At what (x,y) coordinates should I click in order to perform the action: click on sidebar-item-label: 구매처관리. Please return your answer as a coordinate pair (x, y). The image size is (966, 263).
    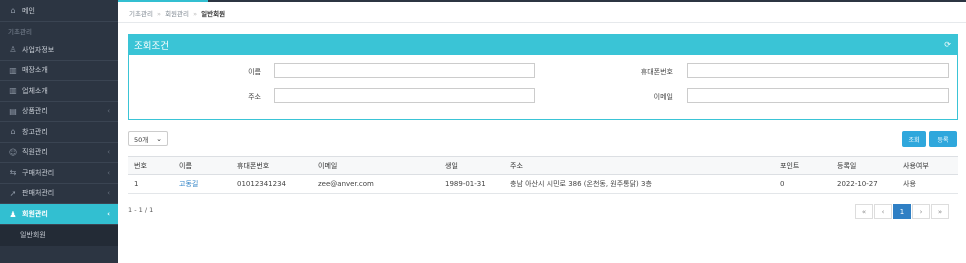
    Looking at the image, I should click on (38, 172).